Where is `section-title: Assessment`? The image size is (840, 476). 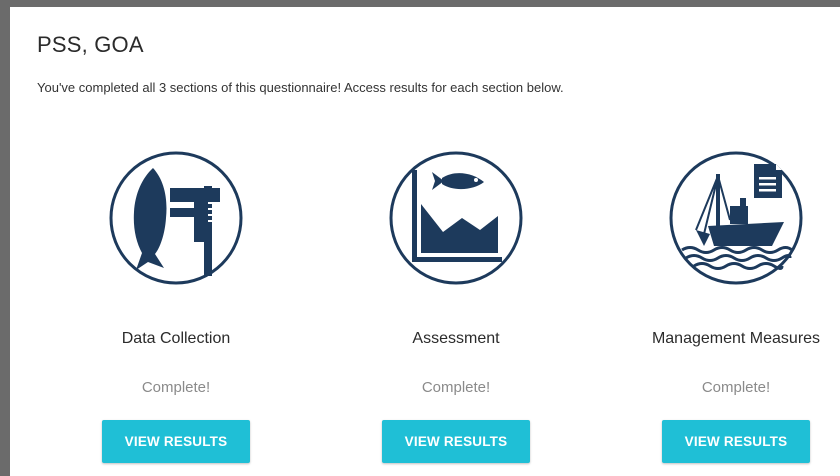
section-title: Assessment is located at coordinates (456, 338).